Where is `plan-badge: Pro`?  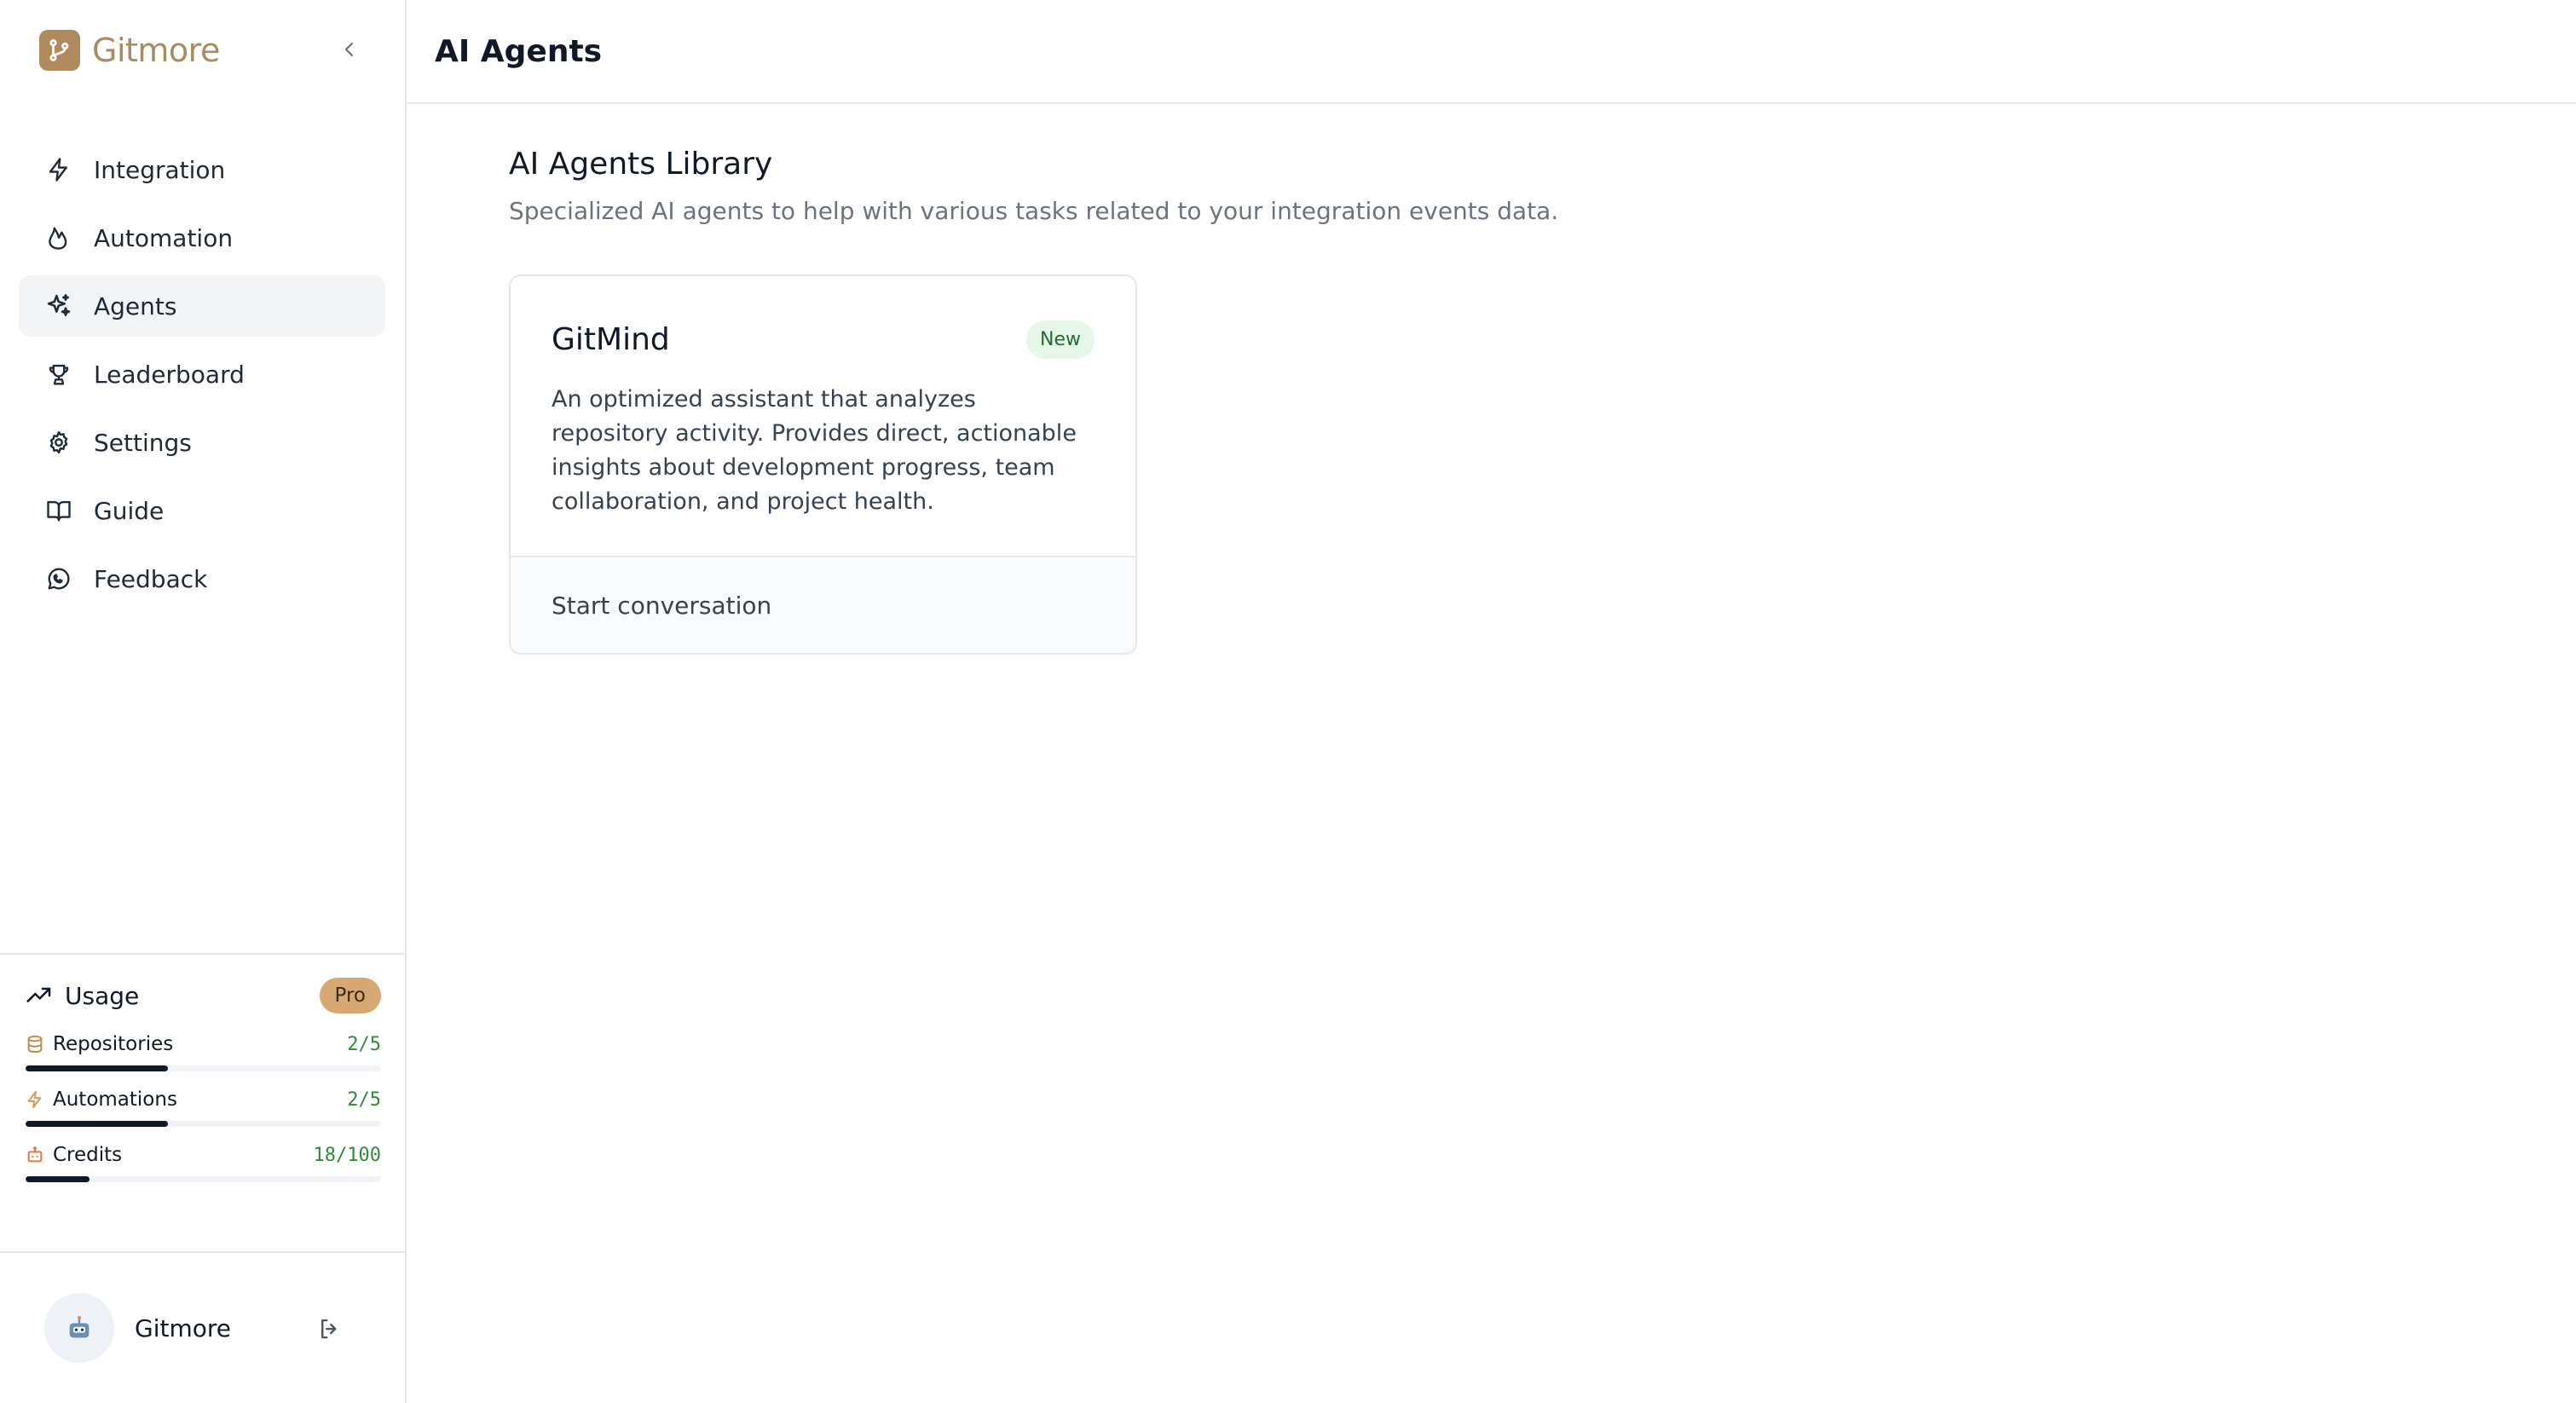 plan-badge: Pro is located at coordinates (350, 995).